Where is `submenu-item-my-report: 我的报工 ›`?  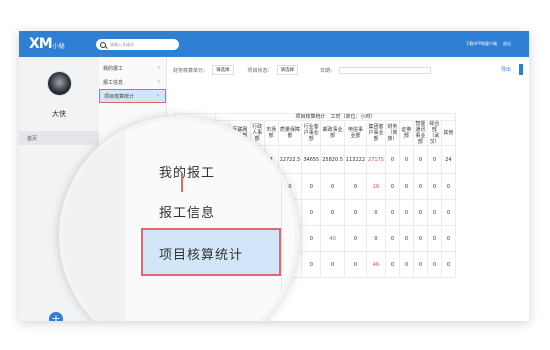 submenu-item-my-report: 我的报工 › is located at coordinates (132, 68).